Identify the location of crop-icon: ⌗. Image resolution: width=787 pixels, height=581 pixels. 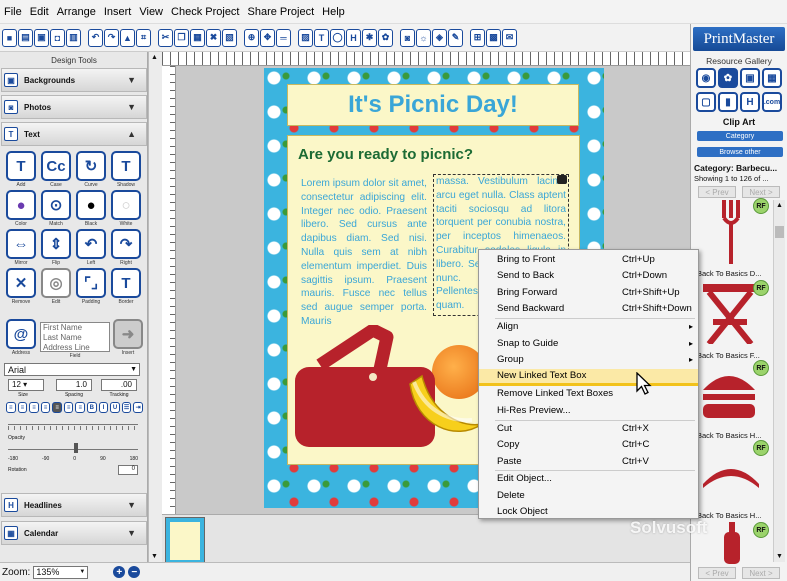
(143, 37).